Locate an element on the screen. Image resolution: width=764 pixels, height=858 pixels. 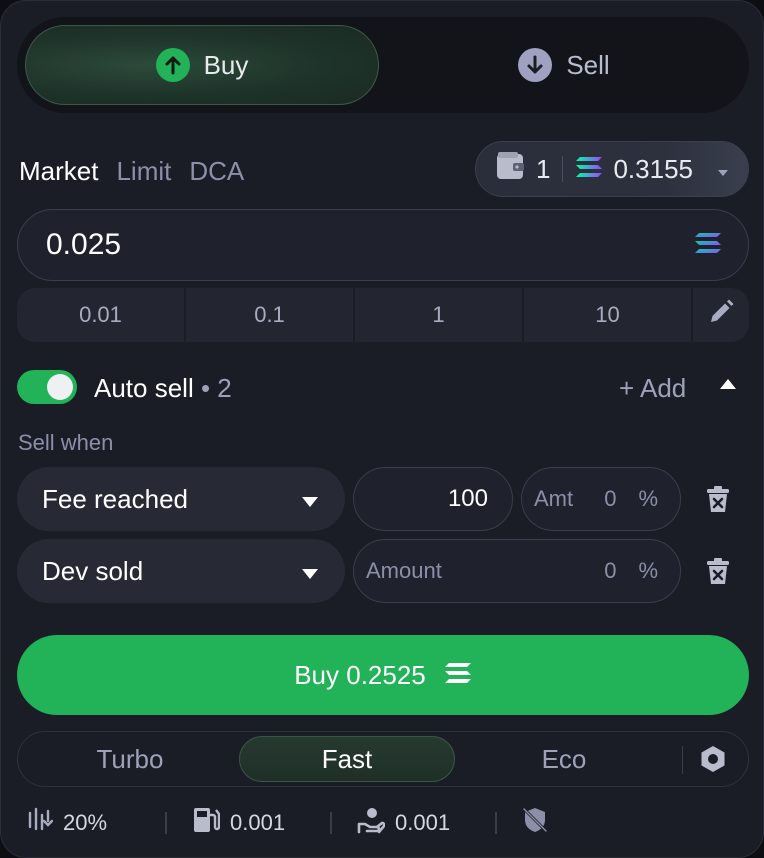
condition-value-input: 100 is located at coordinates (433, 499).